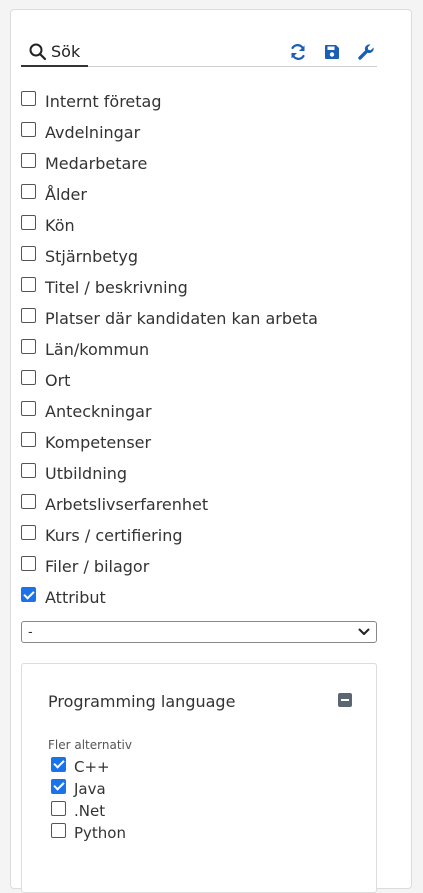 The width and height of the screenshot is (423, 893). What do you see at coordinates (98, 442) in the screenshot?
I see `filter-option-label: Kompetenser` at bounding box center [98, 442].